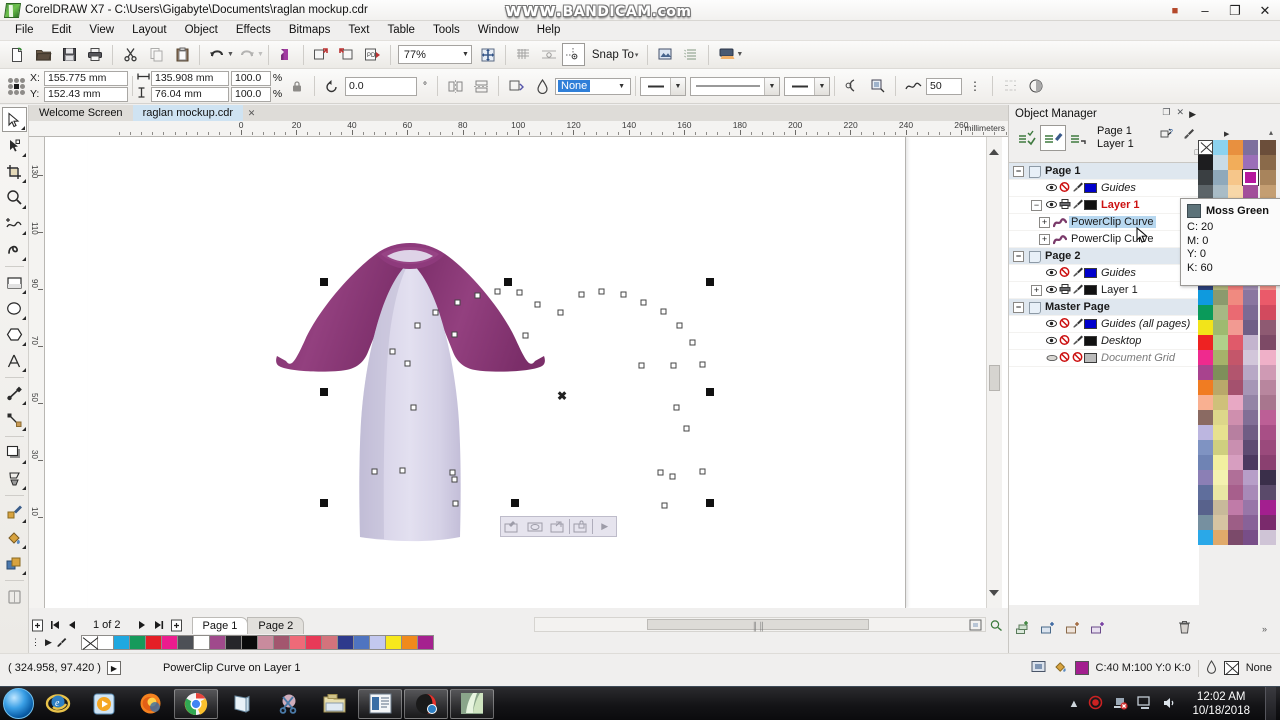 The image size is (1280, 720). Describe the element at coordinates (1270, 703) in the screenshot. I see `show-desktop-button` at that location.